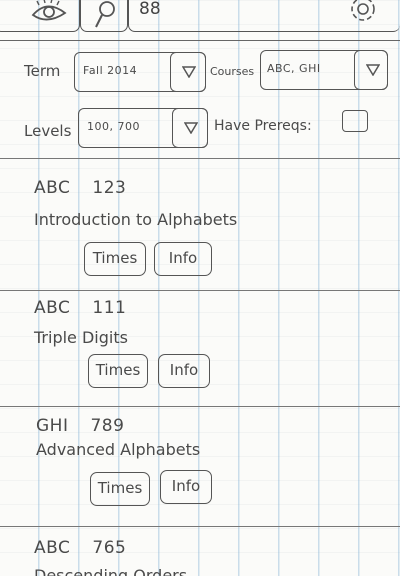 The image size is (400, 576). I want to click on toolbar: 88, so click(200, 20).